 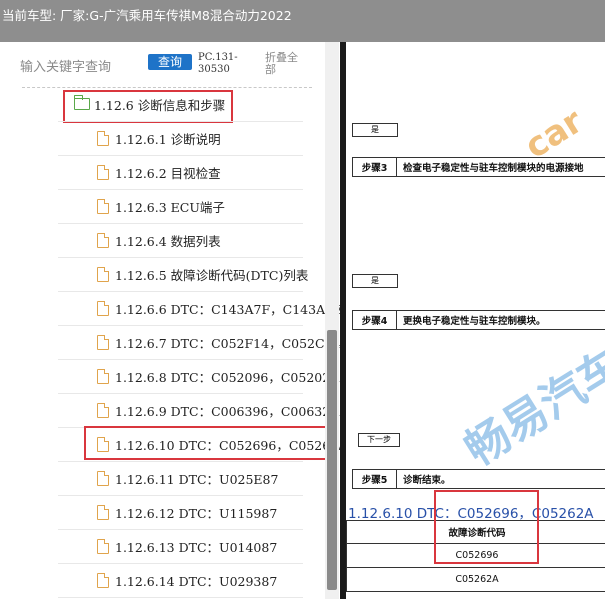 I want to click on search-input: 输入关键字查询, so click(x=65, y=65).